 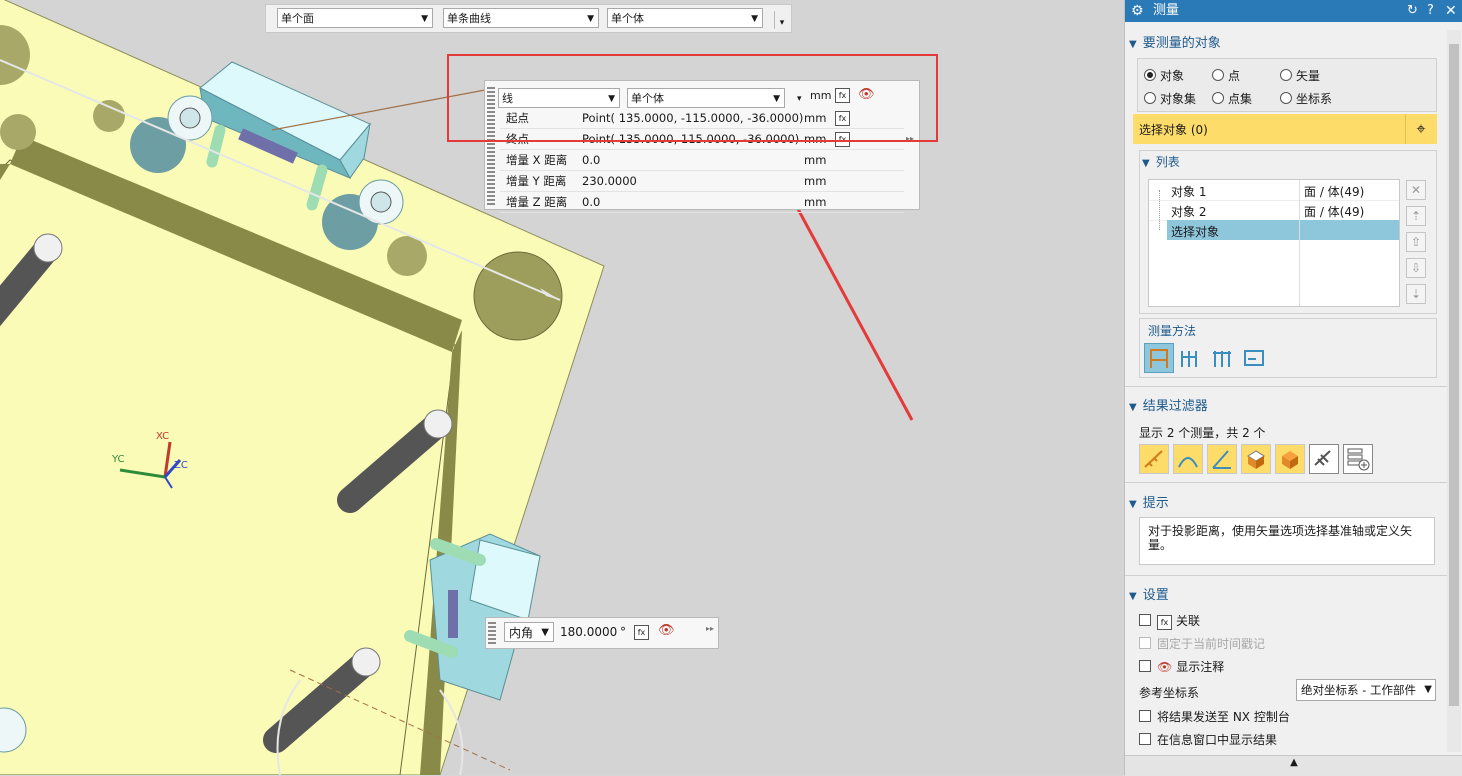 I want to click on hint-text: 对于投影距离，使用矢量选项选择基准轴或定义矢量。, so click(x=1287, y=541).